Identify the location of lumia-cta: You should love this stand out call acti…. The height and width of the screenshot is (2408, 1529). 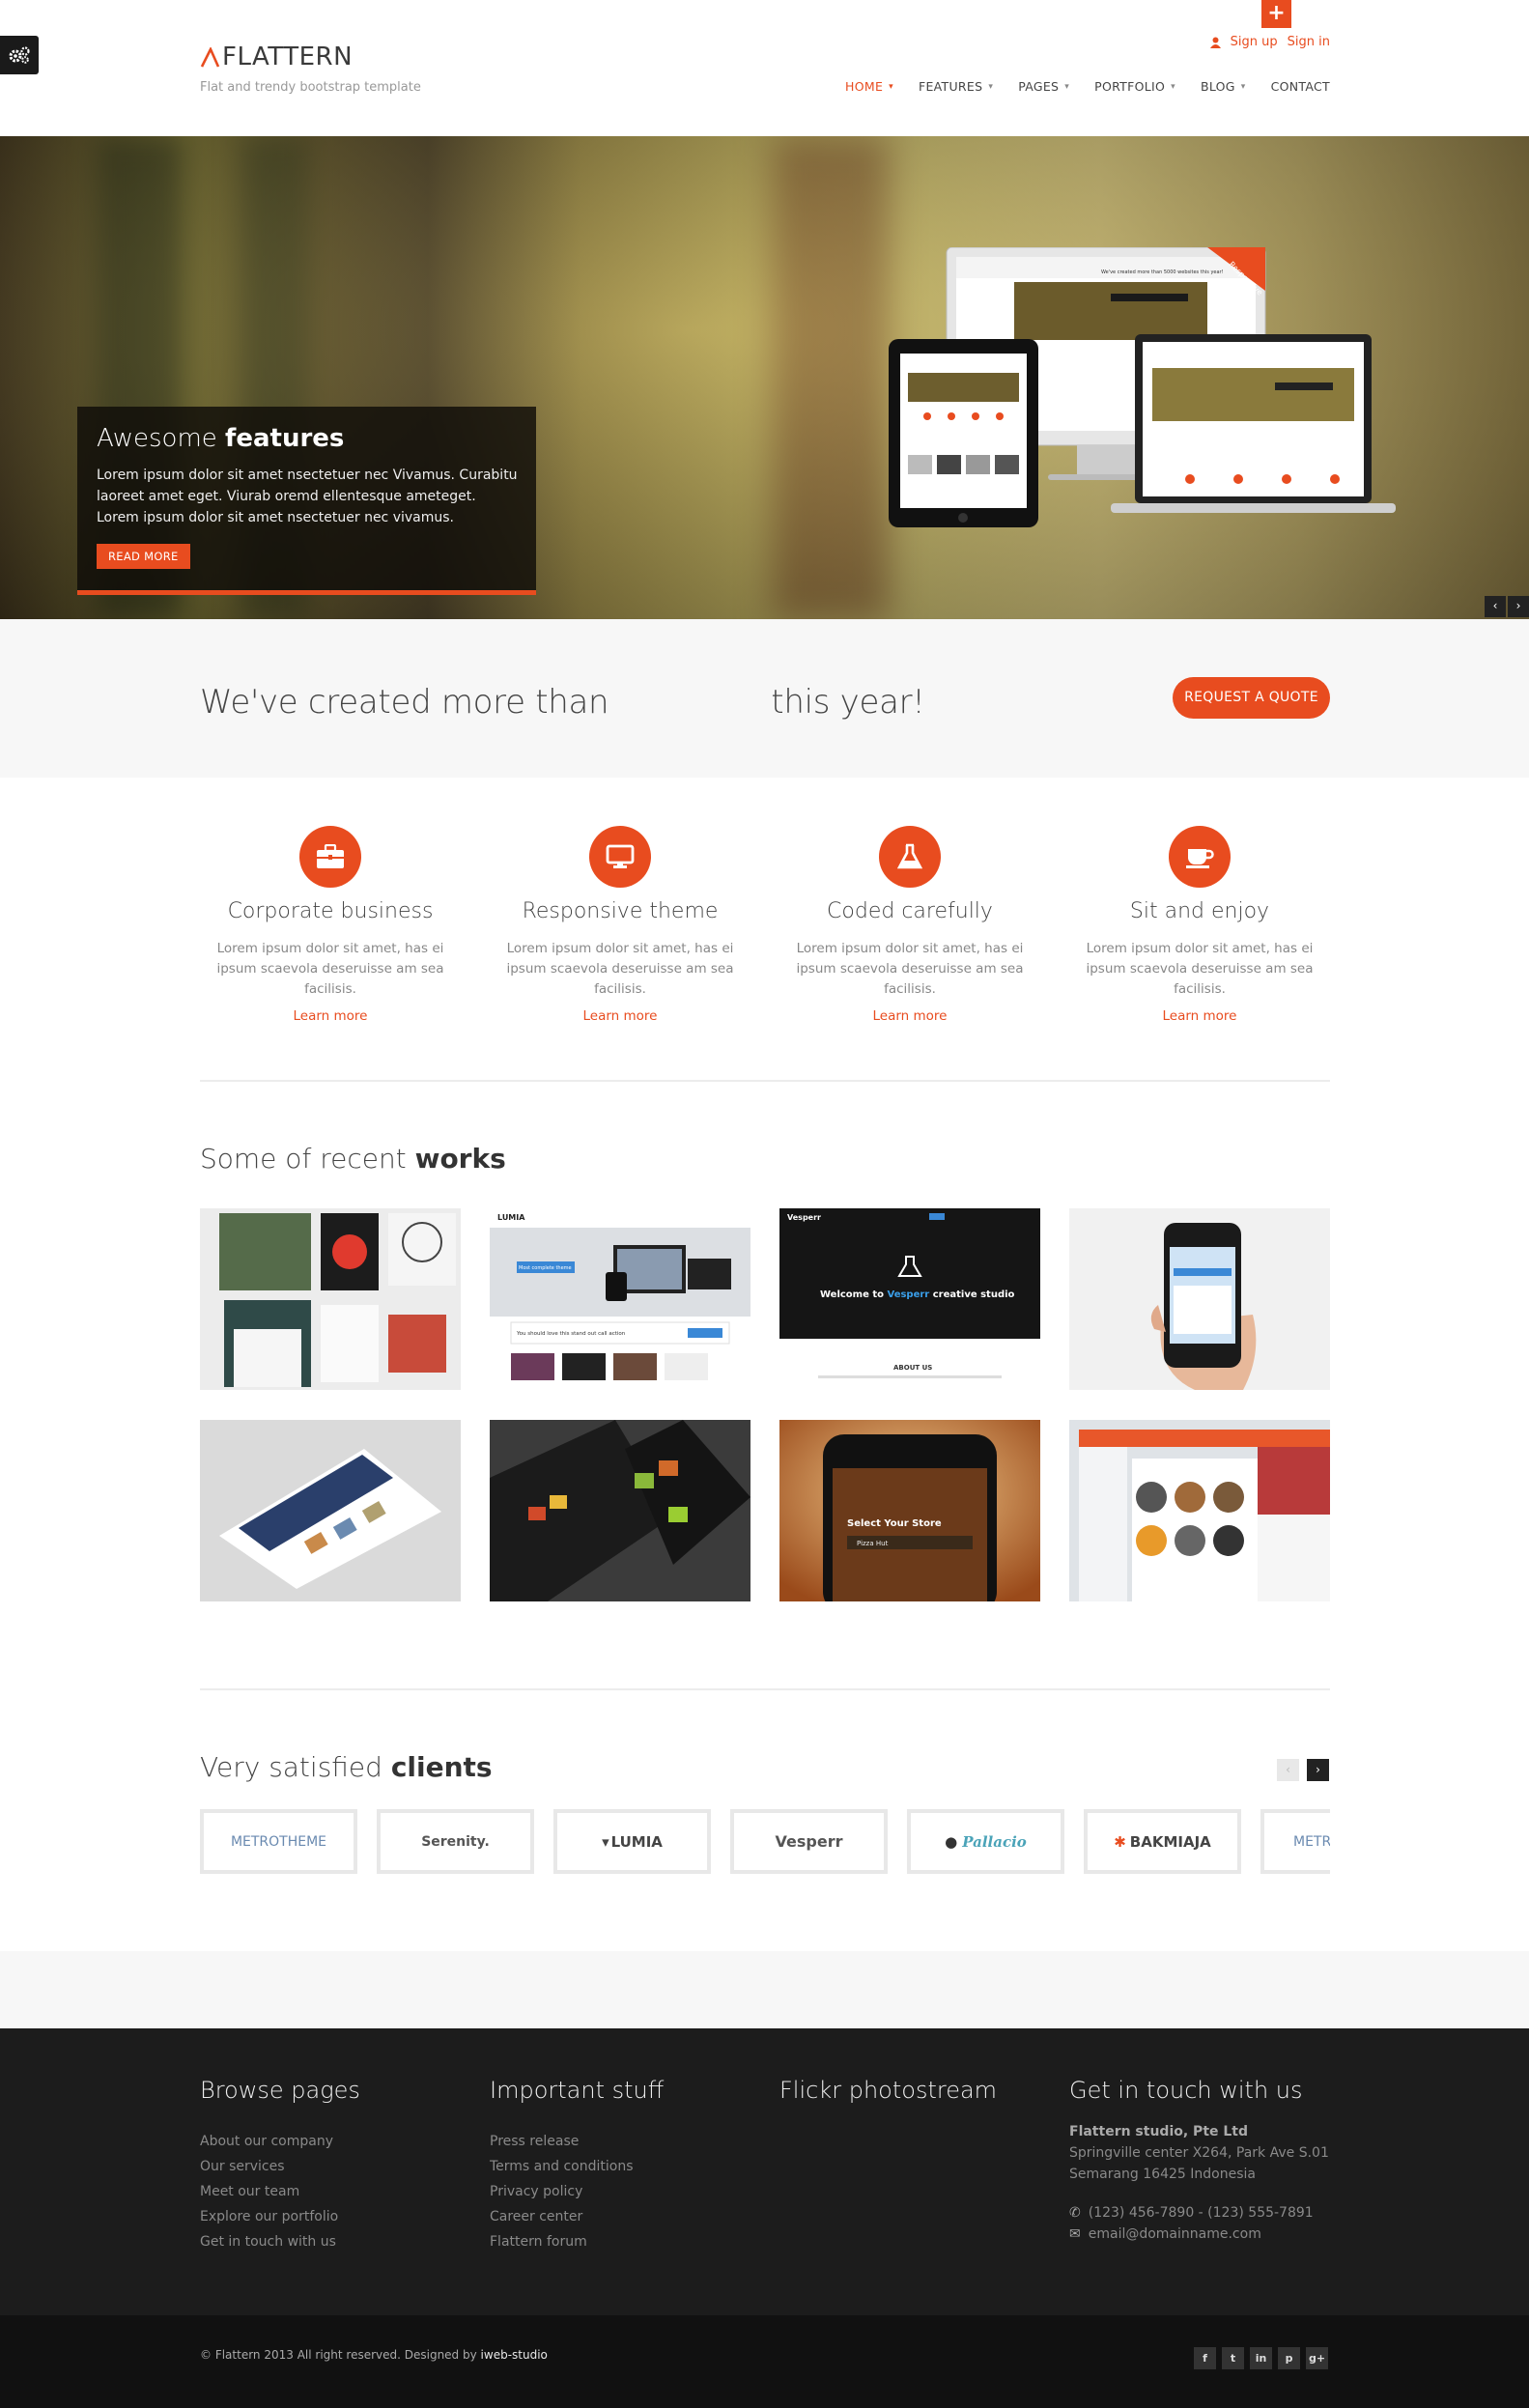
(571, 1334).